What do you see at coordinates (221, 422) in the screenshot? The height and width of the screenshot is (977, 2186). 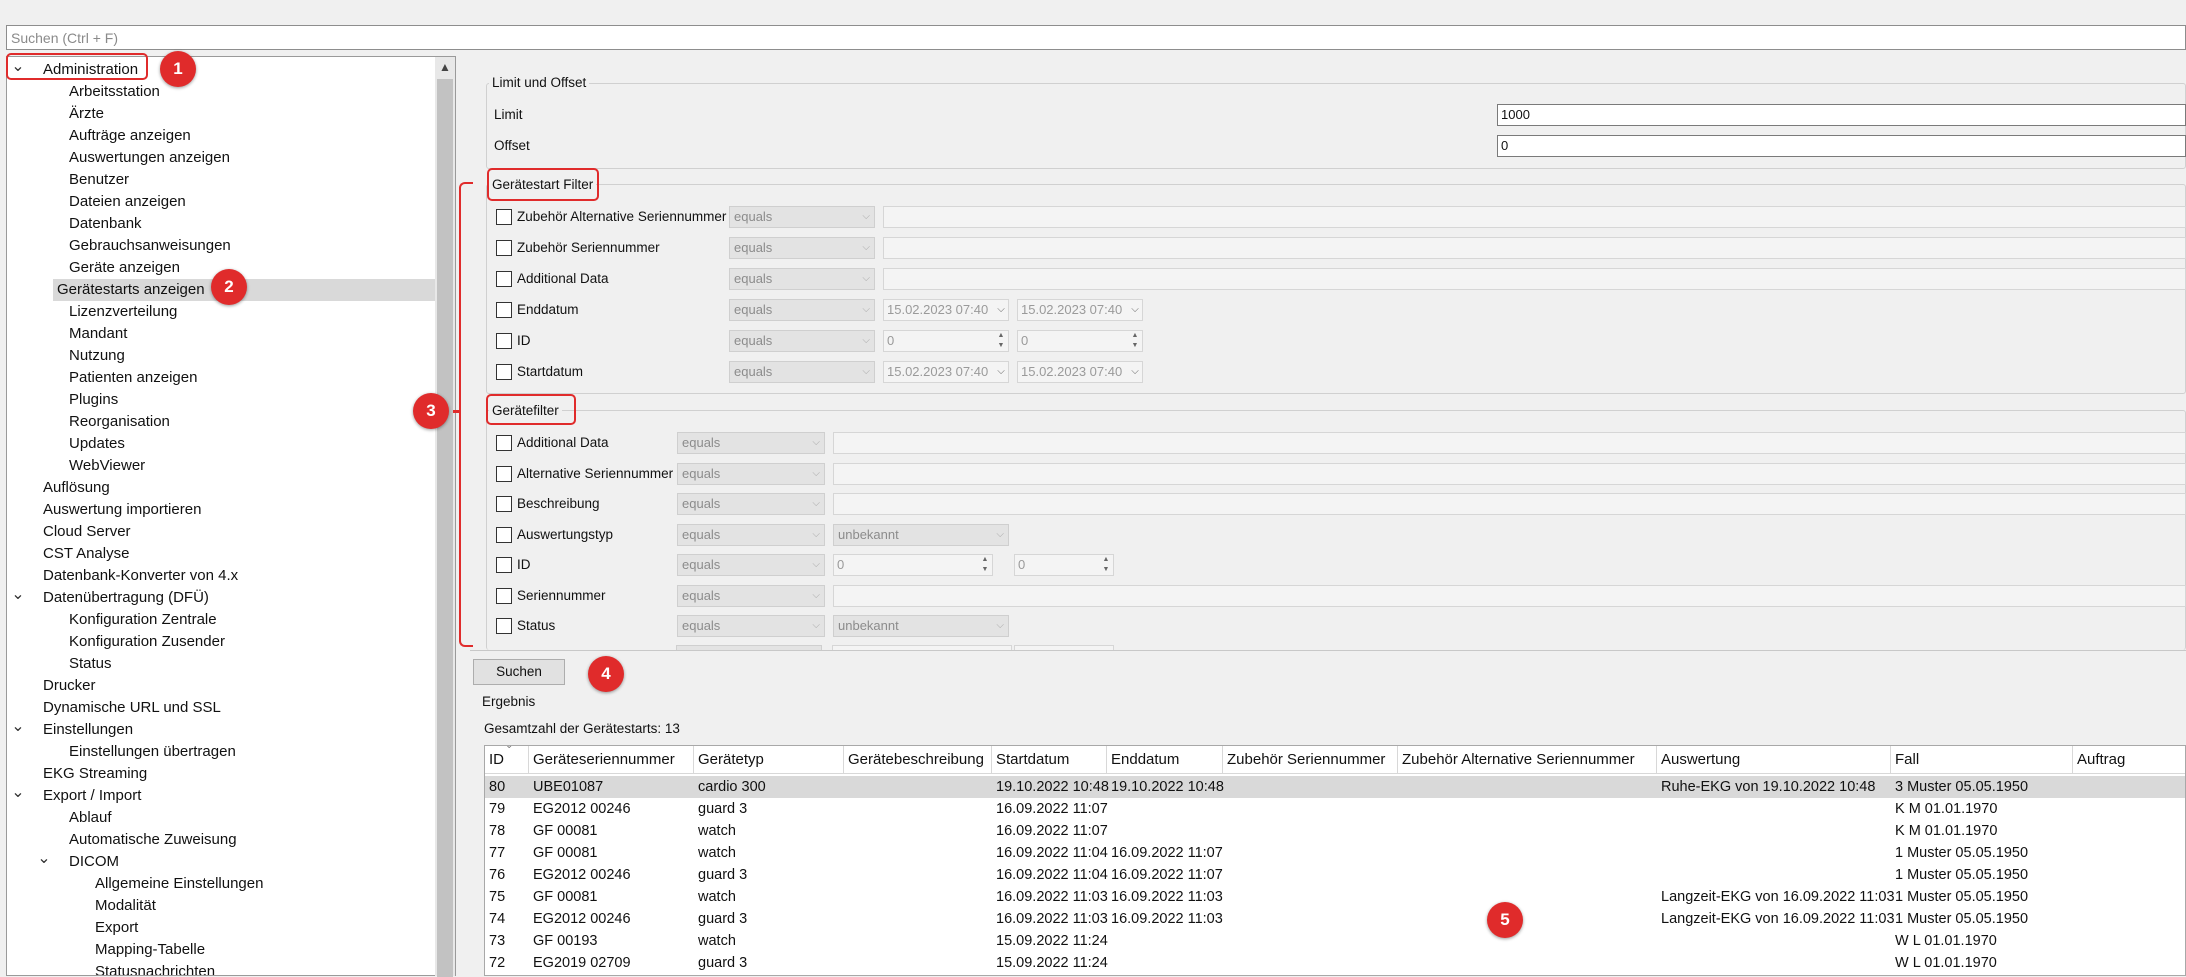 I see `tree-item: Reorganisation` at bounding box center [221, 422].